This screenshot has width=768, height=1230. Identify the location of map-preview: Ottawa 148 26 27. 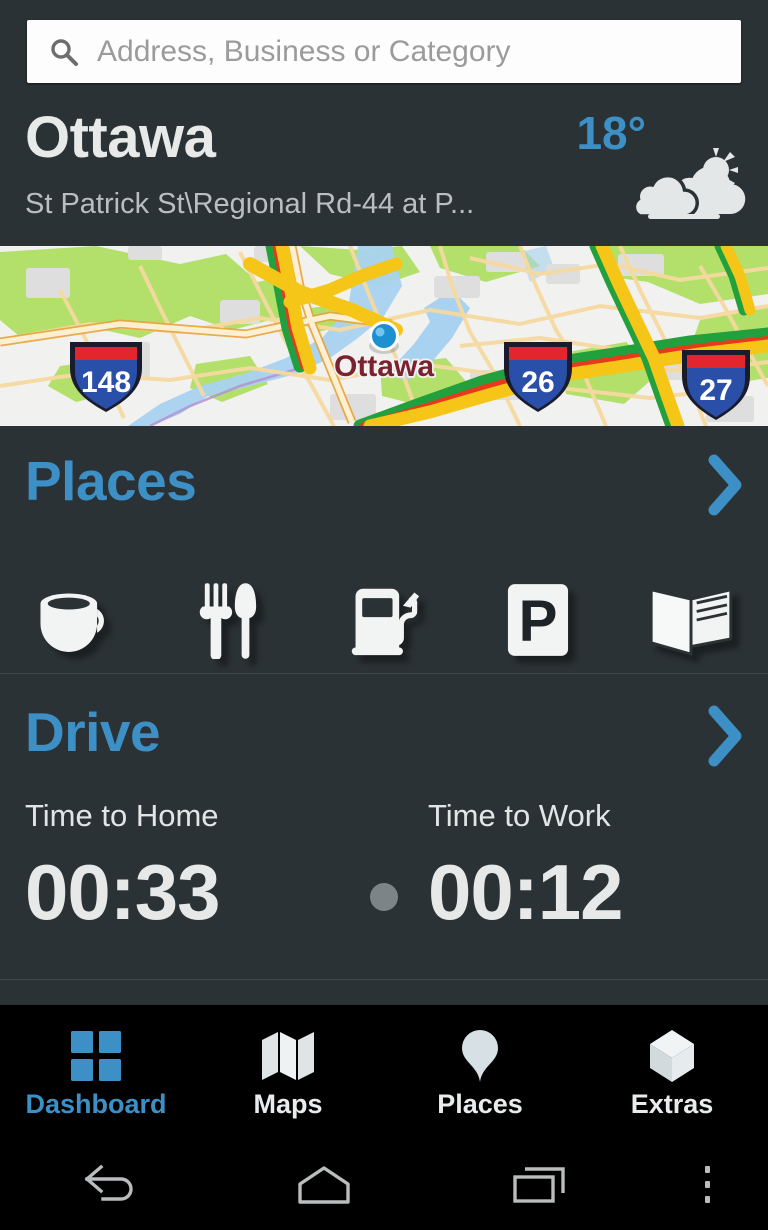
(384, 336).